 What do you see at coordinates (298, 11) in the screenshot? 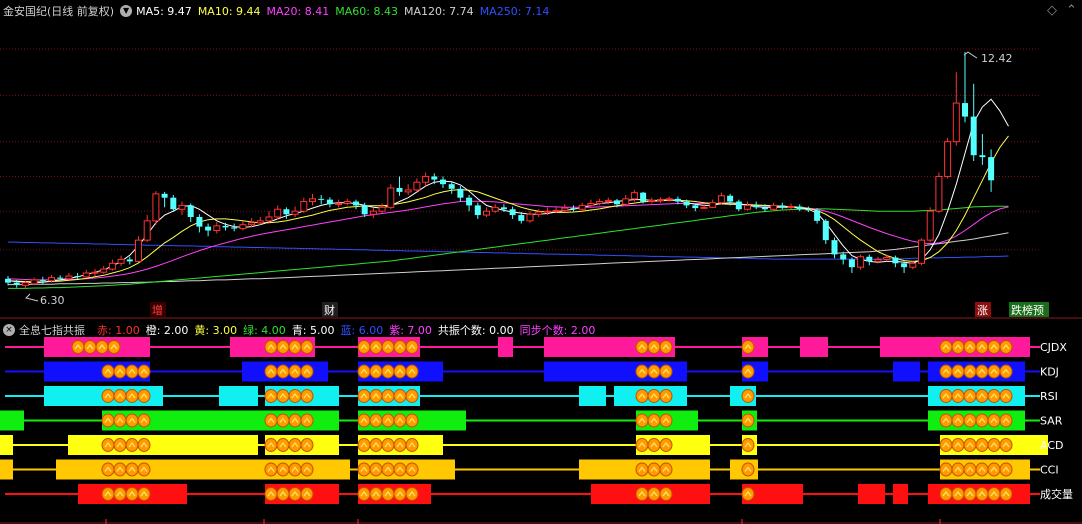
I see `ma20-value: MA20: 8.41` at bounding box center [298, 11].